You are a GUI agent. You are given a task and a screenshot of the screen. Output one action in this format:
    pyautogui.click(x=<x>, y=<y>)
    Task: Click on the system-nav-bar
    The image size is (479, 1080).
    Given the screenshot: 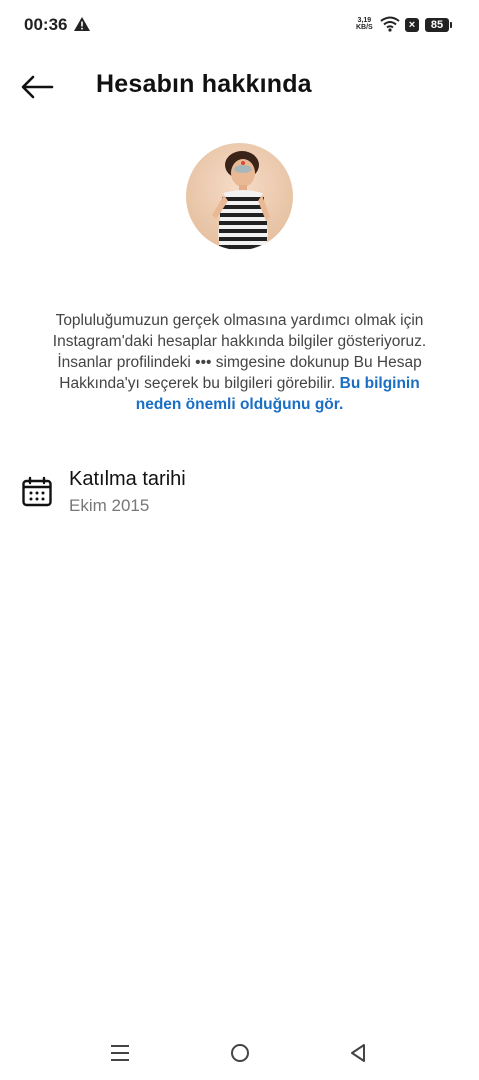 What is the action you would take?
    pyautogui.click(x=239, y=1055)
    